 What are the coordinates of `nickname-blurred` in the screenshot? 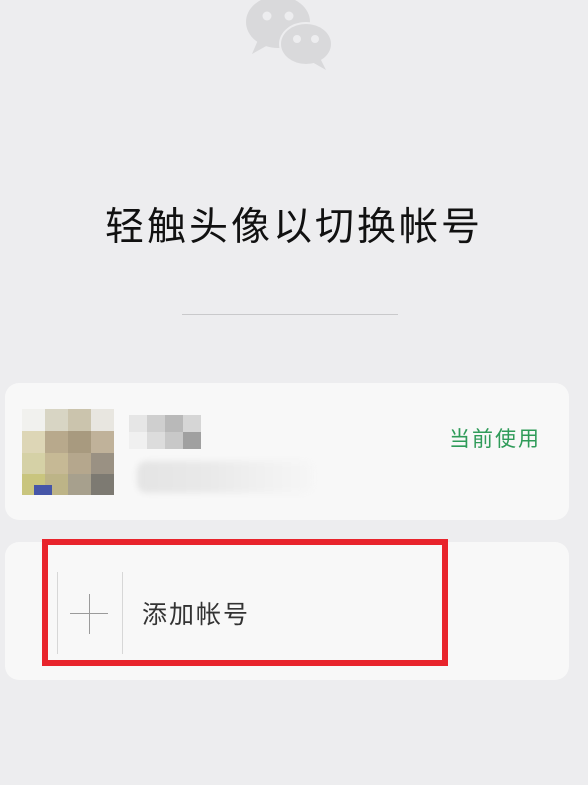 It's located at (165, 432).